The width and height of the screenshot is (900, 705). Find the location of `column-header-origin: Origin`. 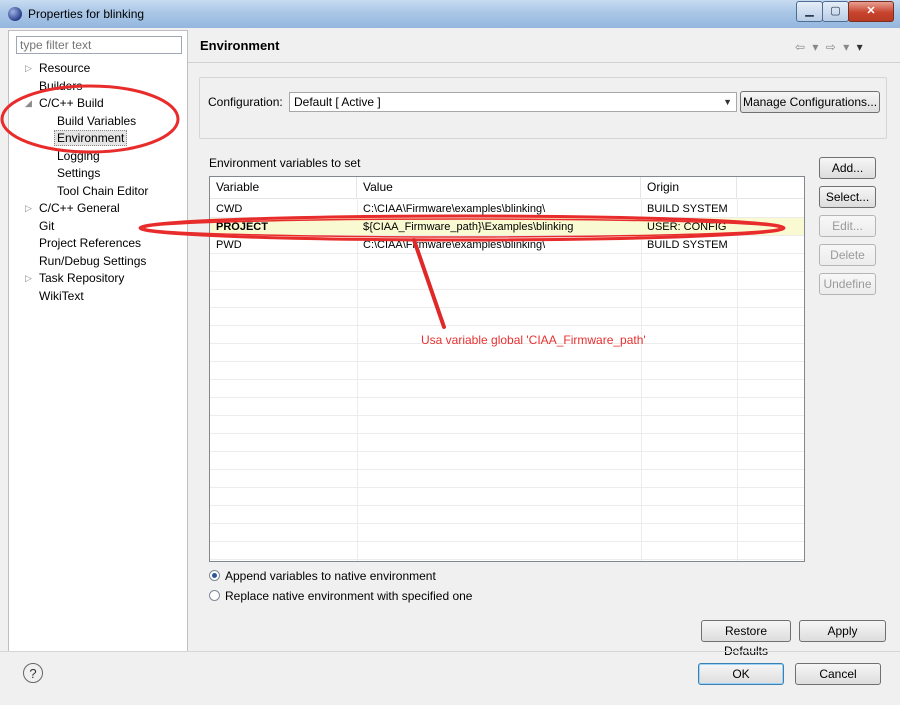

column-header-origin: Origin is located at coordinates (689, 187).